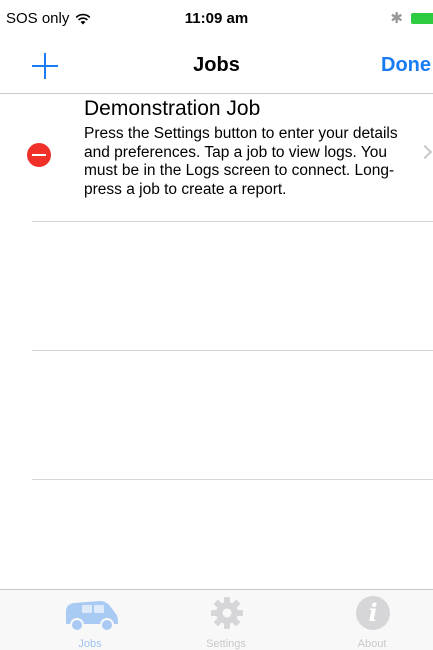 The image size is (433, 650). I want to click on delete-icon, so click(39, 155).